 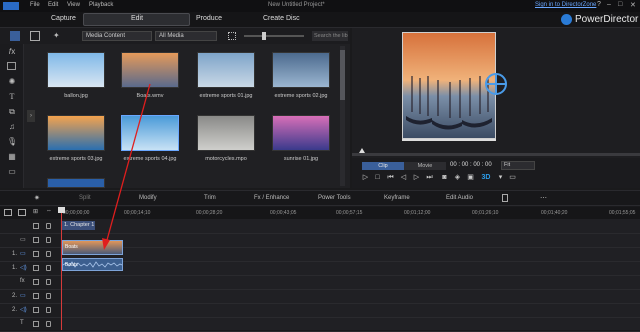 I want to click on drag-arrow-annotation, so click(x=126, y=166).